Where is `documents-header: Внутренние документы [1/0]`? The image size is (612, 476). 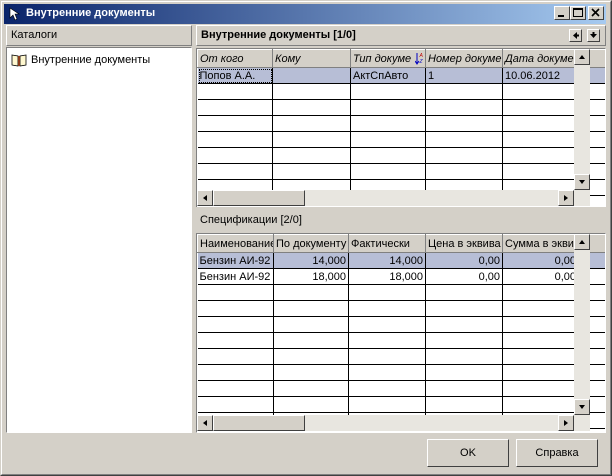 documents-header: Внутренние документы [1/0] is located at coordinates (401, 35).